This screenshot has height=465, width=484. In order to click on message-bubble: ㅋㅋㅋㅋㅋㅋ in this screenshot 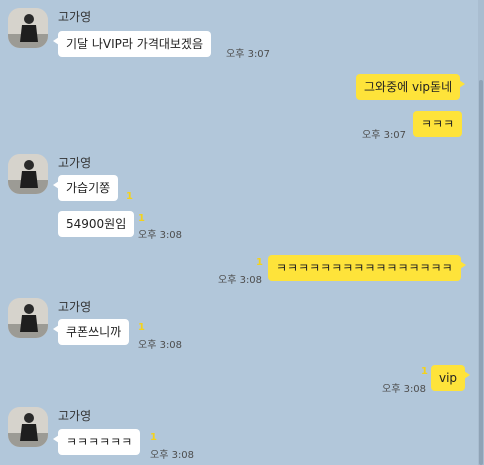, I will do `click(96, 442)`.